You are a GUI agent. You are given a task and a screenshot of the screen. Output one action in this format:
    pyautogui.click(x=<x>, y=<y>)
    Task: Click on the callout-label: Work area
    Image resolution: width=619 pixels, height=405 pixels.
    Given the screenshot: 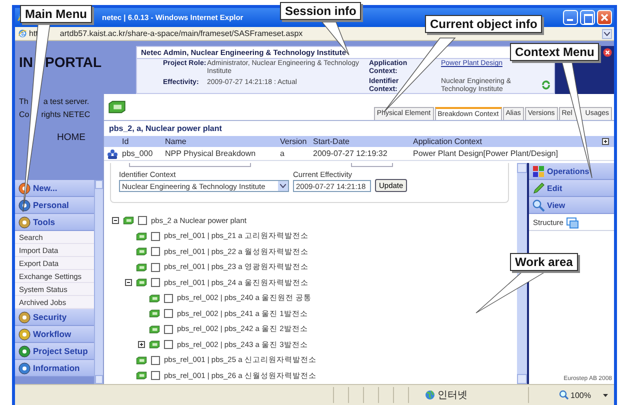 What is the action you would take?
    pyautogui.click(x=544, y=262)
    